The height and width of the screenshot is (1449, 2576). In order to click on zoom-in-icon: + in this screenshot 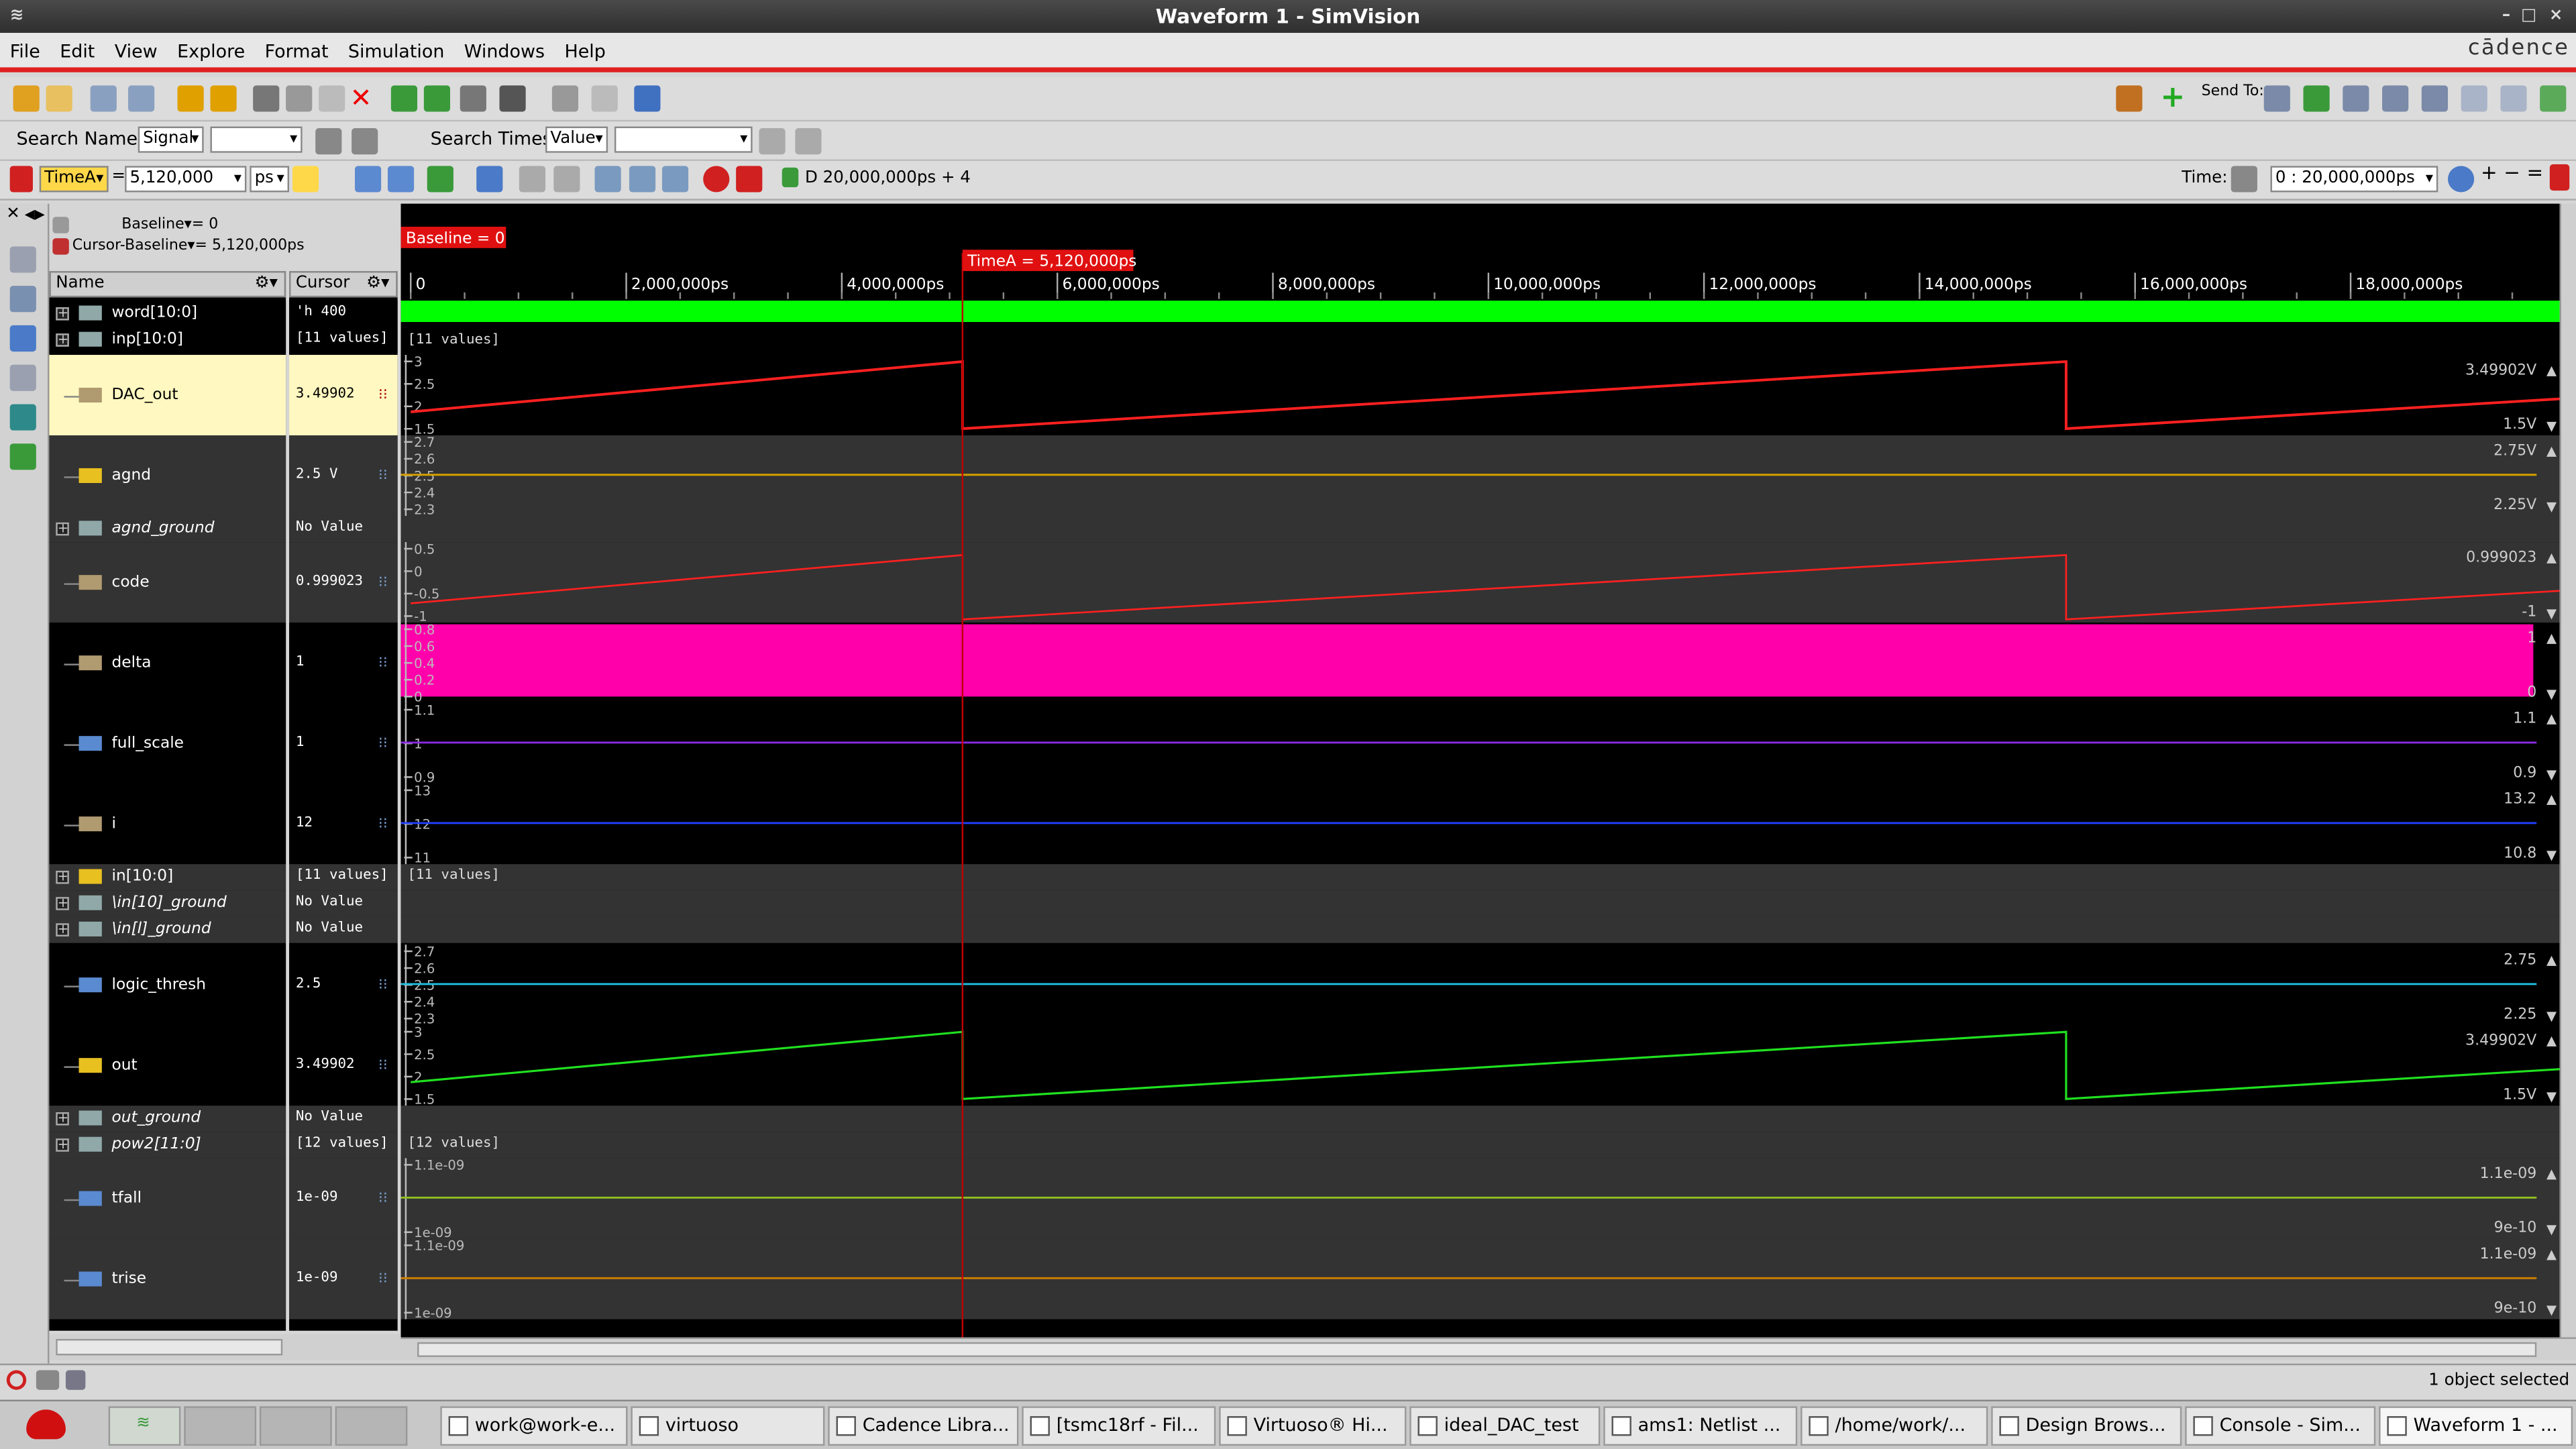, I will do `click(2489, 176)`.